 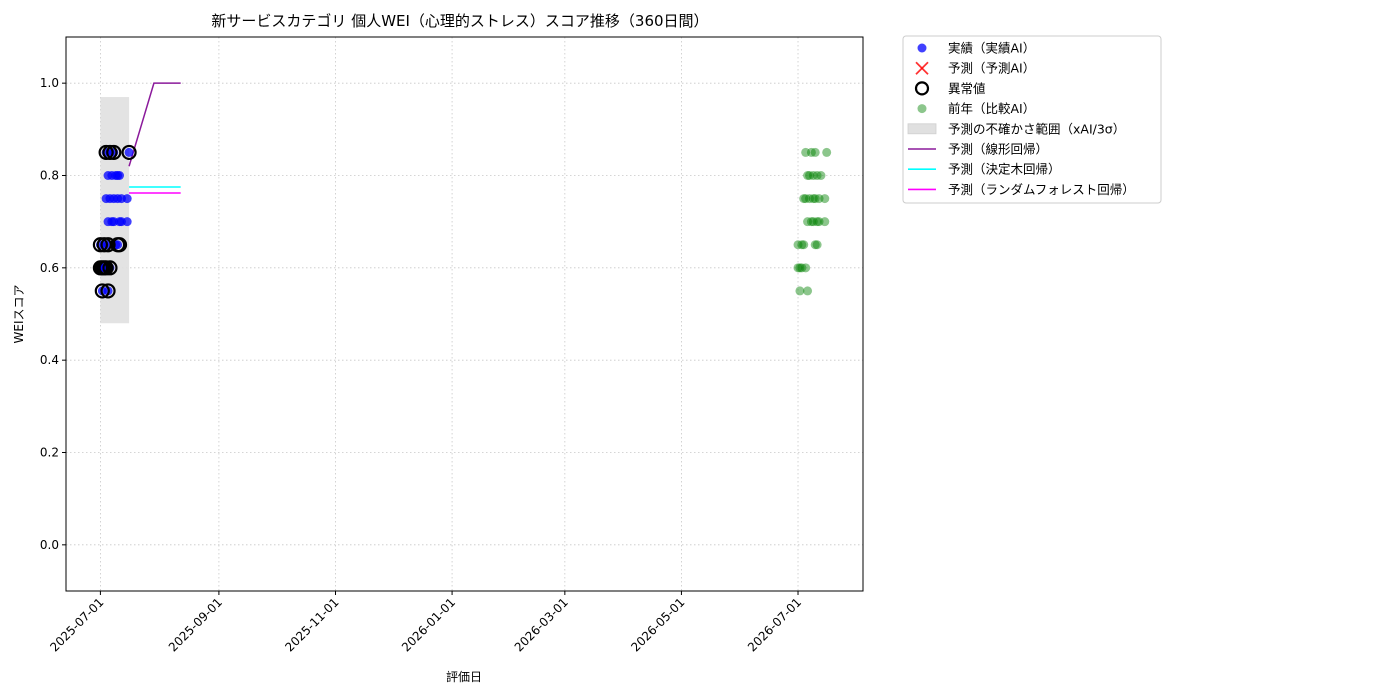 What do you see at coordinates (657, 624) in the screenshot?
I see `x-tick-label: 2026-05-01` at bounding box center [657, 624].